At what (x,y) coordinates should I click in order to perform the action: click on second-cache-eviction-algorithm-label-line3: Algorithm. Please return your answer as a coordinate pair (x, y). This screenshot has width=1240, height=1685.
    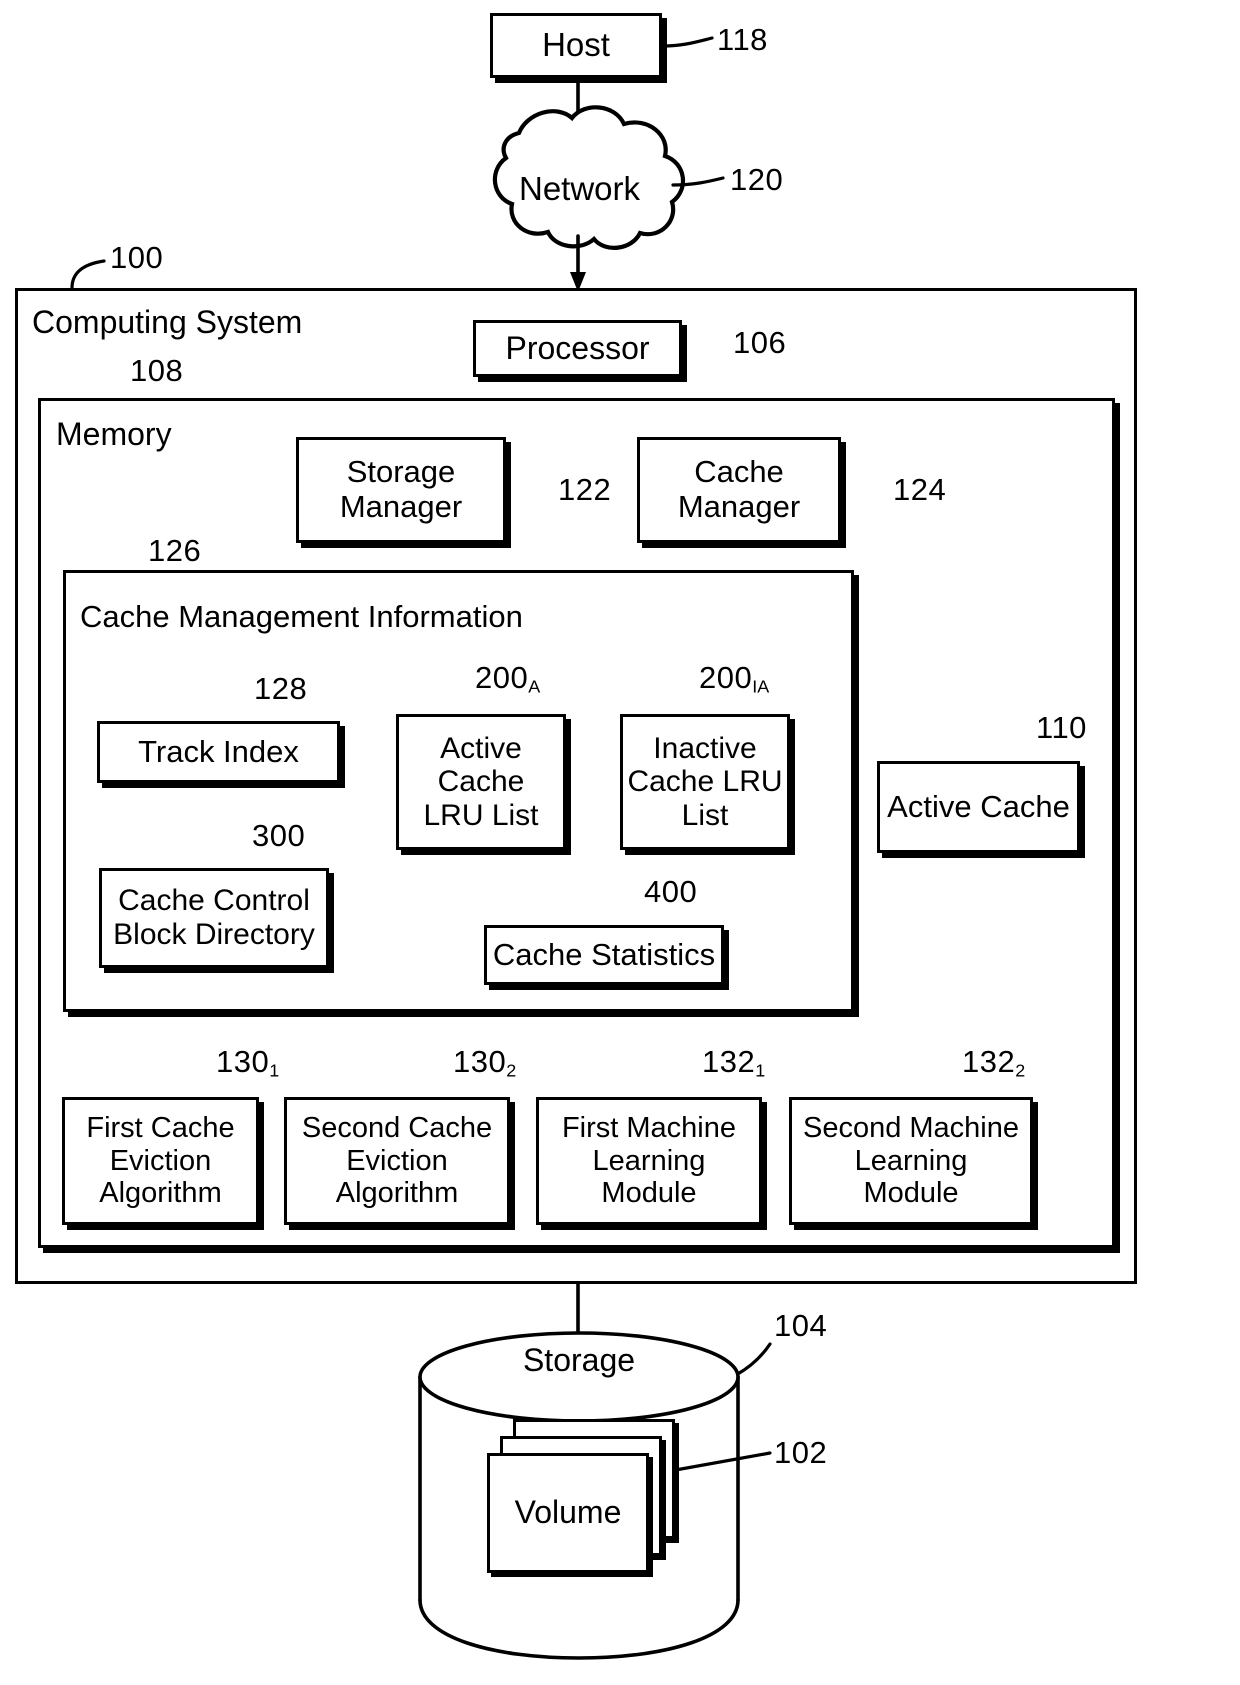
    Looking at the image, I should click on (397, 1193).